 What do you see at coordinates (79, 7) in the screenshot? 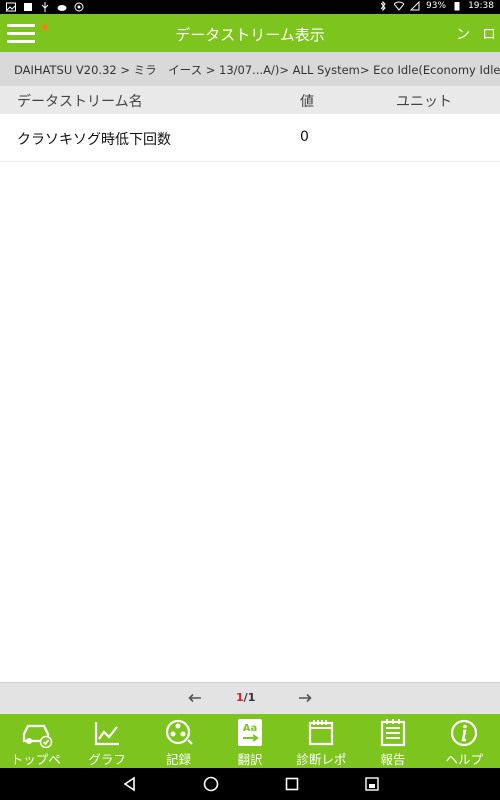
I see `settings-circle-icon` at bounding box center [79, 7].